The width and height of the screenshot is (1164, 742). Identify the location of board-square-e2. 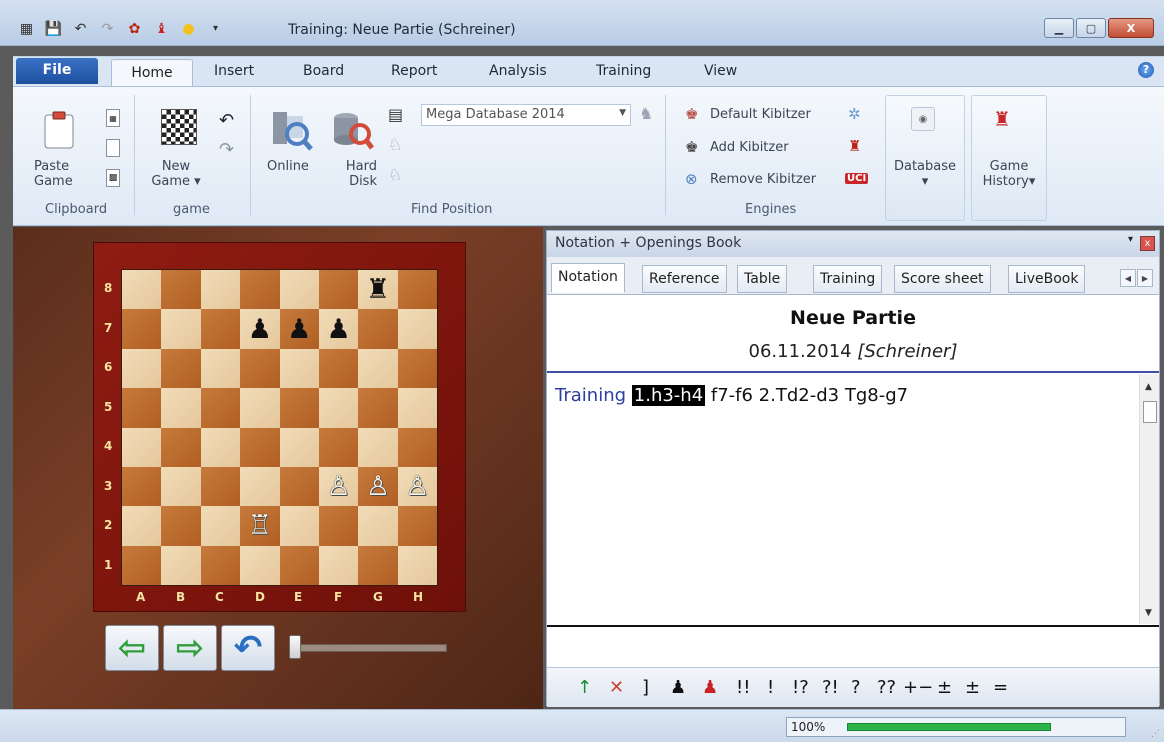
(299, 526).